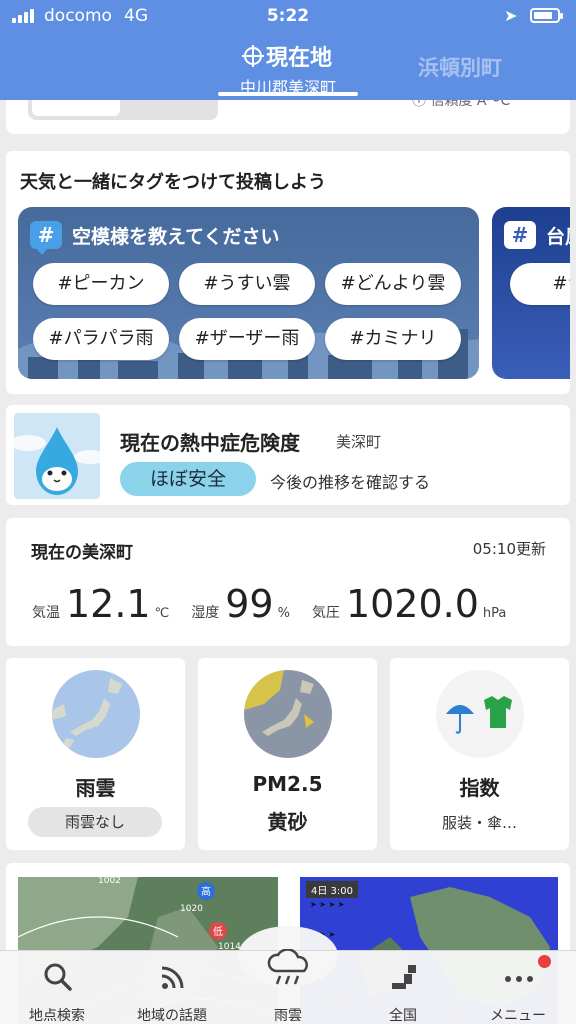  Describe the element at coordinates (298, 58) in the screenshot. I see `tab-current-title: 現在地` at that location.